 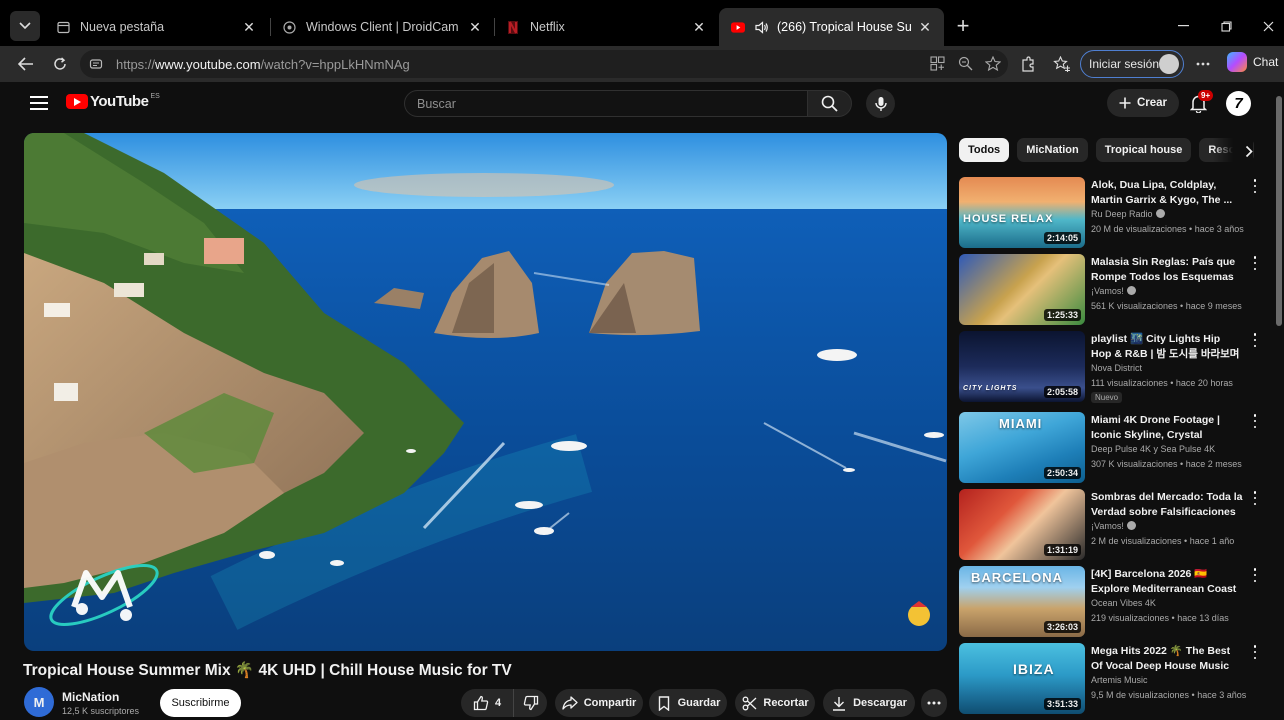 I want to click on minimize-icon, so click(x=1183, y=26).